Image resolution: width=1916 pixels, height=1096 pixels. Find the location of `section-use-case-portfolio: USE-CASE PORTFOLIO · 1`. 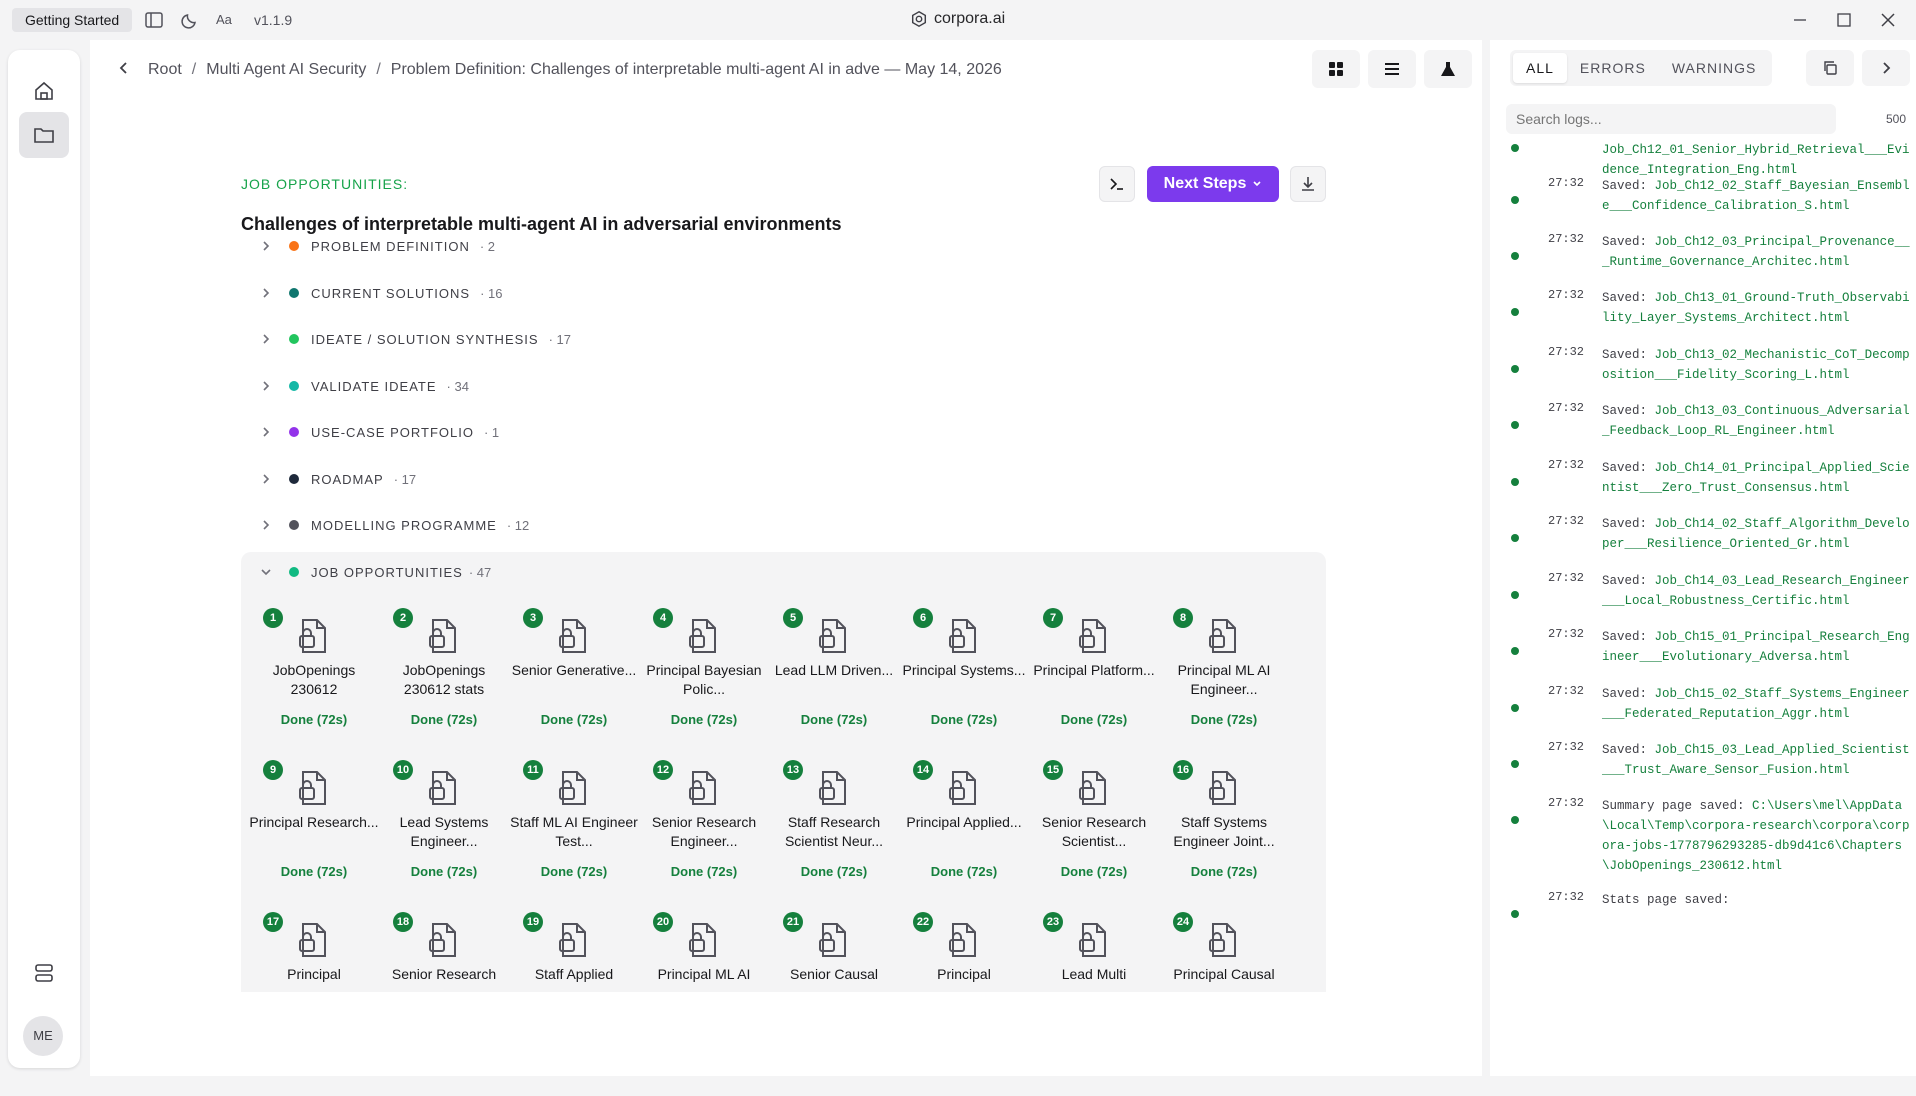

section-use-case-portfolio: USE-CASE PORTFOLIO · 1 is located at coordinates (380, 432).